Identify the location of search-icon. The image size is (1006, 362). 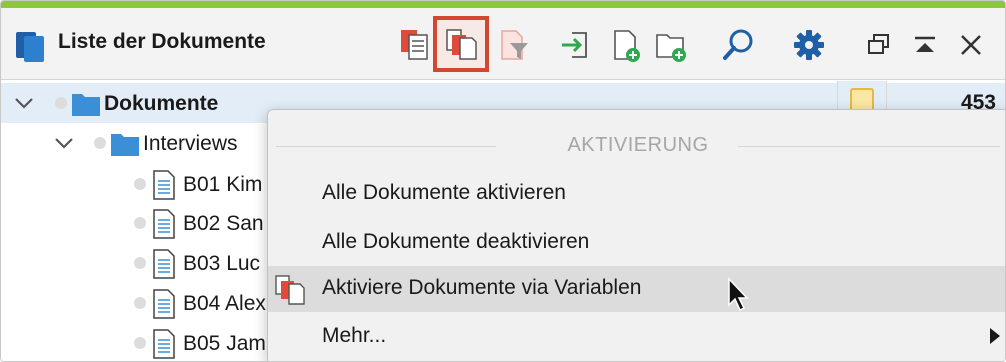
(738, 44).